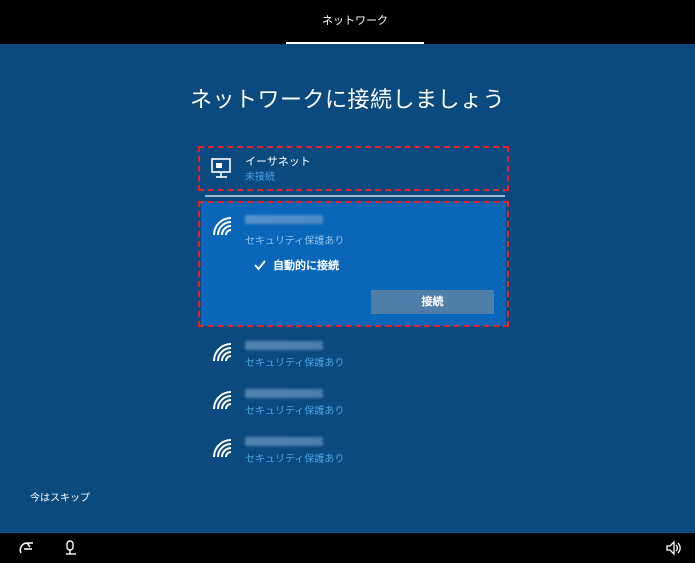  What do you see at coordinates (353, 168) in the screenshot?
I see `highlight-ethernet` at bounding box center [353, 168].